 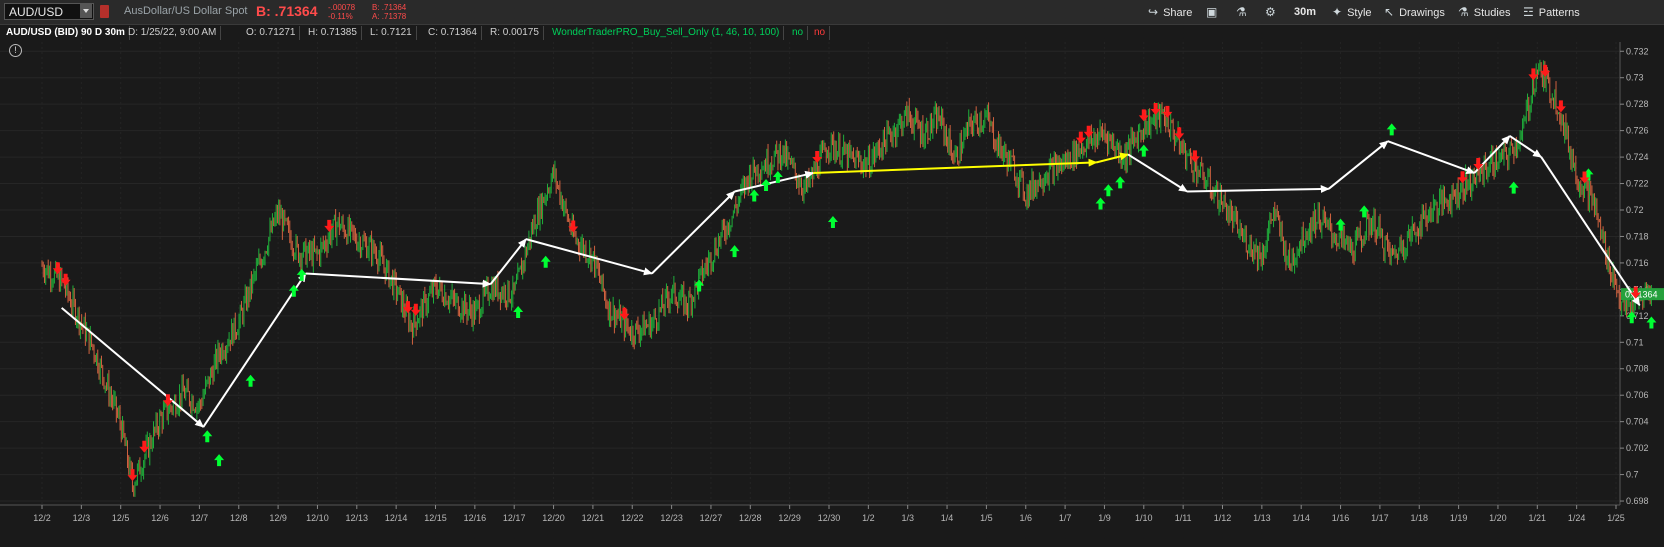 I want to click on bar-date: D: 1/25/22, 9:00 AM, so click(x=173, y=33).